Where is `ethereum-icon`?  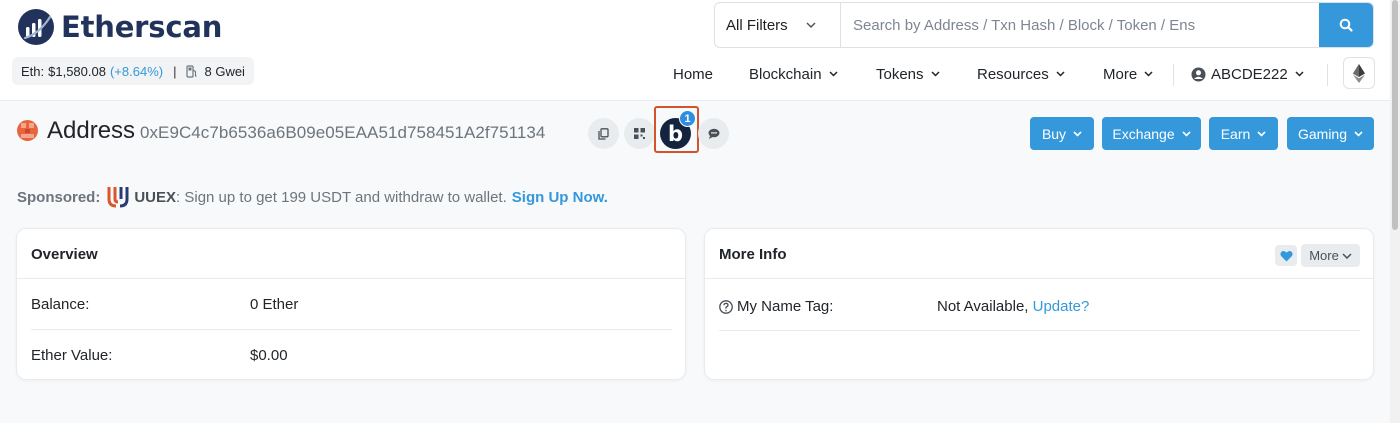
ethereum-icon is located at coordinates (1359, 73).